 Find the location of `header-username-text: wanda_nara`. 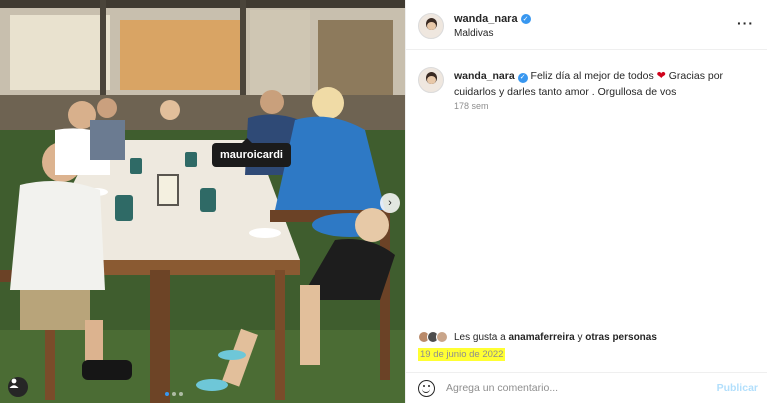

header-username-text: wanda_nara is located at coordinates (486, 19).